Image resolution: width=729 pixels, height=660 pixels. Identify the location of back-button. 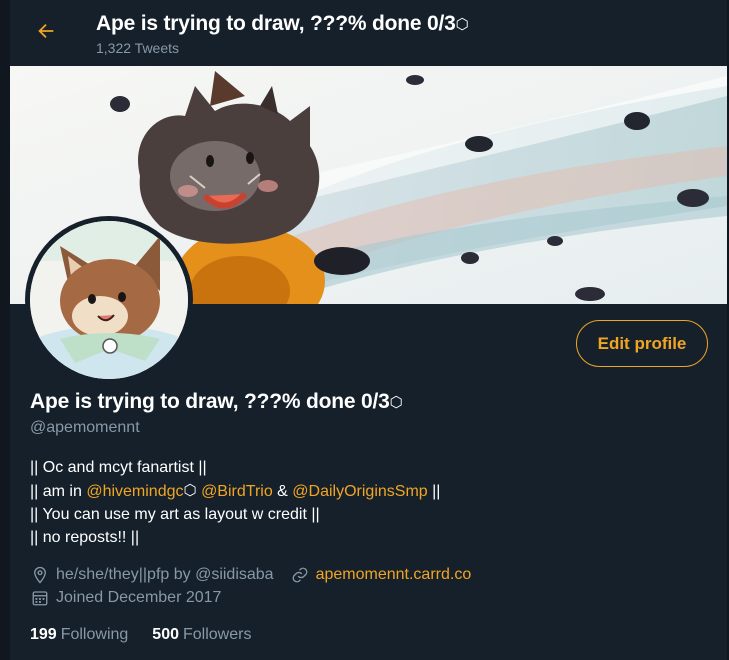
(46, 31).